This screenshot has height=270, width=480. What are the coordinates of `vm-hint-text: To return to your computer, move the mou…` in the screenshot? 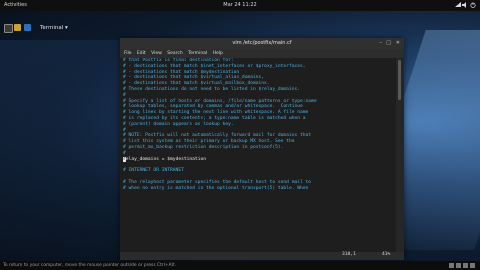 It's located at (89, 265).